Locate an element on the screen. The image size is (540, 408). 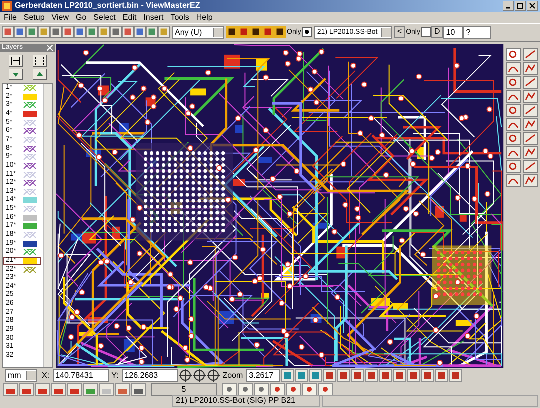
unit-dropdown: mm is located at coordinates (21, 375).